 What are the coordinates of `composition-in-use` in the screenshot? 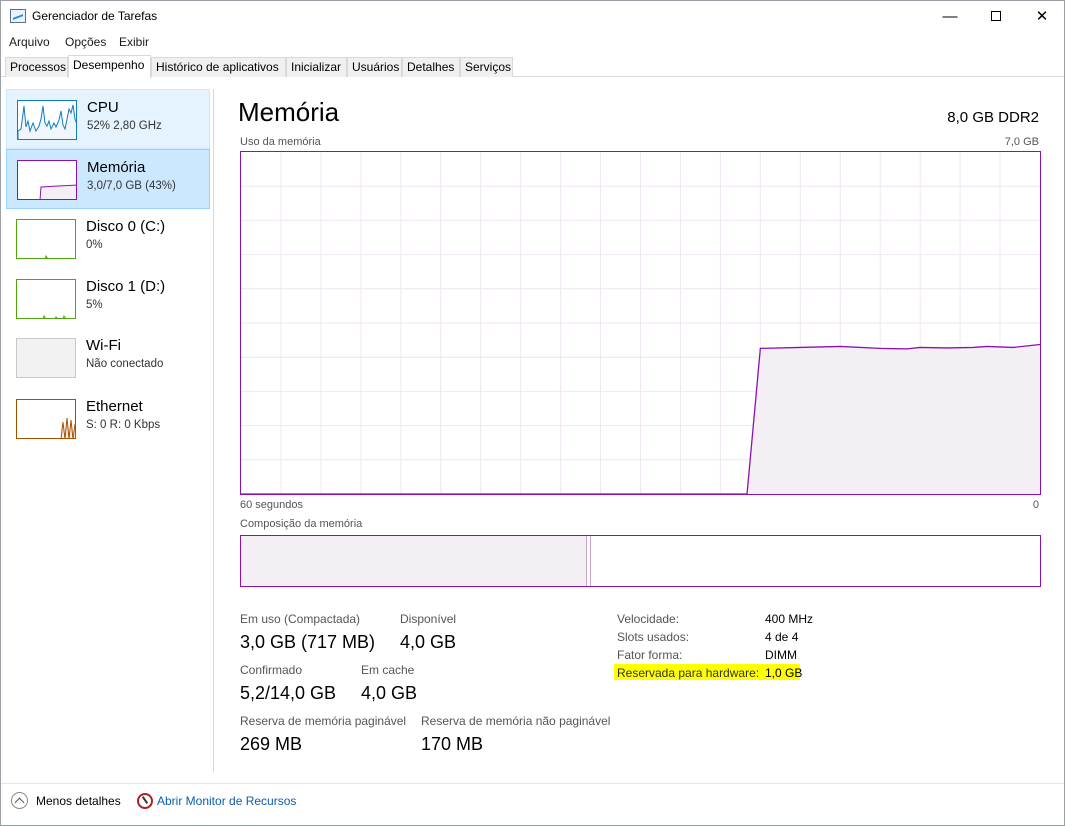 It's located at (414, 561).